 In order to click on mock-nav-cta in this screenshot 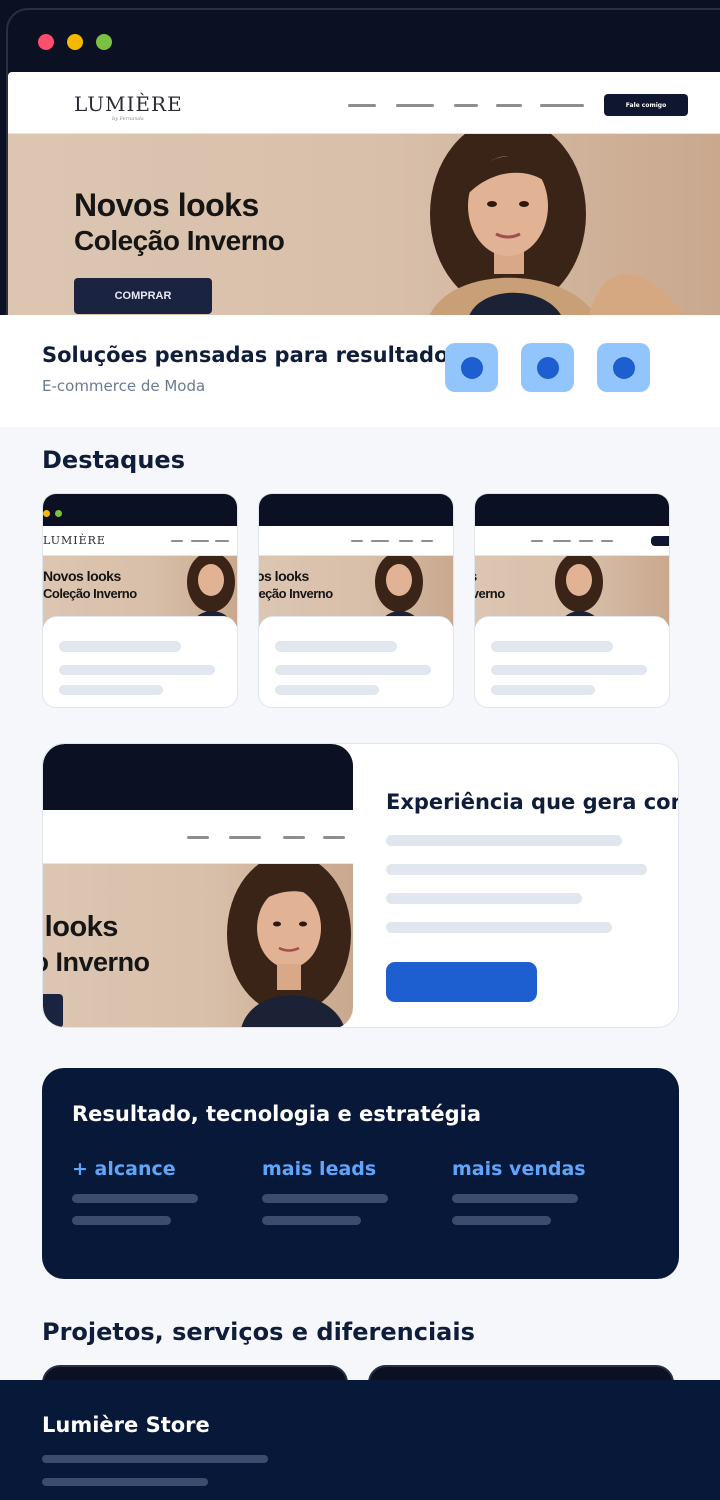, I will do `click(660, 541)`.